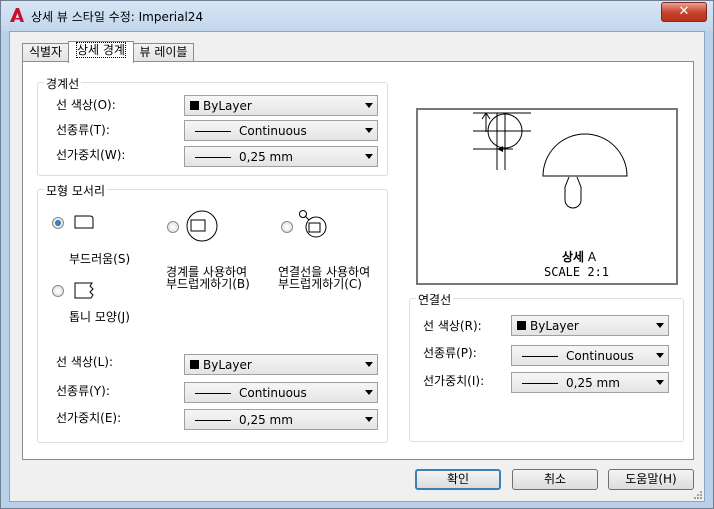 The width and height of the screenshot is (714, 509). What do you see at coordinates (577, 272) in the screenshot?
I see `preview-scale-label: SCALE 2:1` at bounding box center [577, 272].